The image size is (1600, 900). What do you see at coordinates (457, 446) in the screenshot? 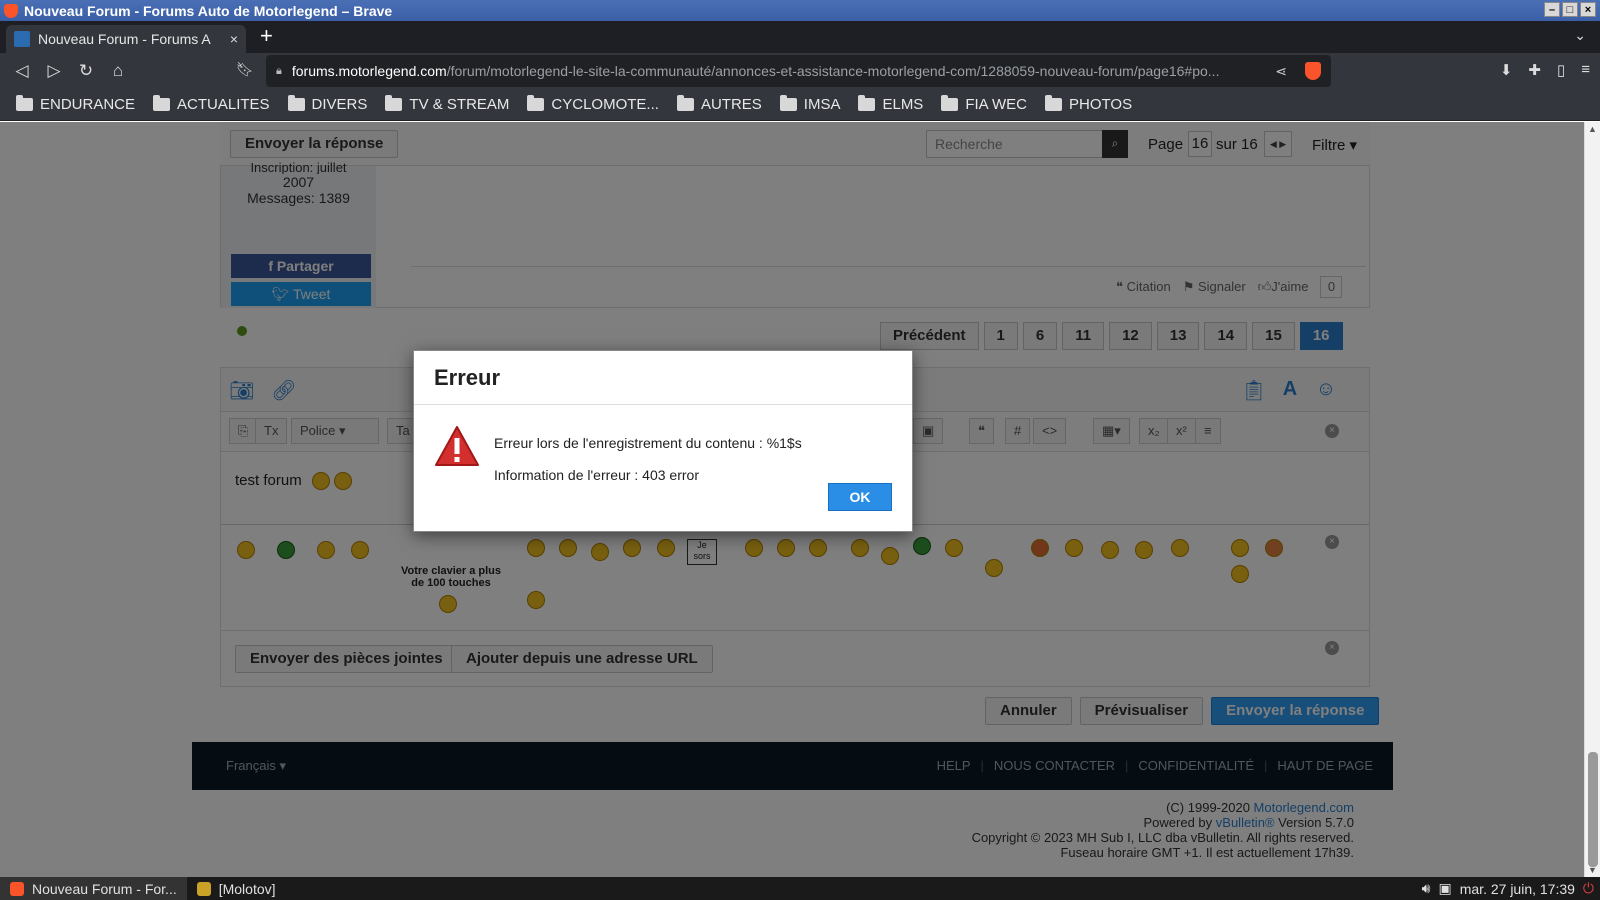
I see `warning-icon` at bounding box center [457, 446].